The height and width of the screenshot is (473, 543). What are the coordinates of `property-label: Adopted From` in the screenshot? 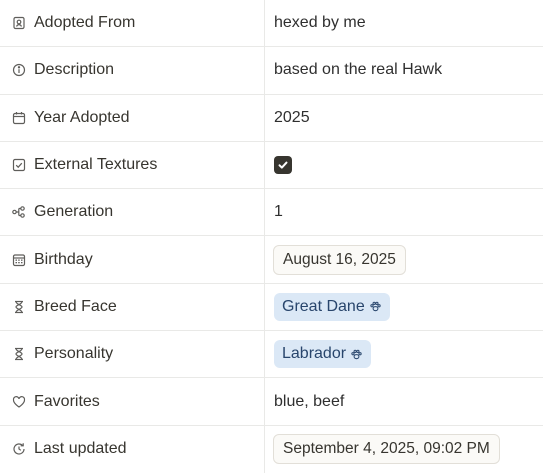 It's located at (73, 23).